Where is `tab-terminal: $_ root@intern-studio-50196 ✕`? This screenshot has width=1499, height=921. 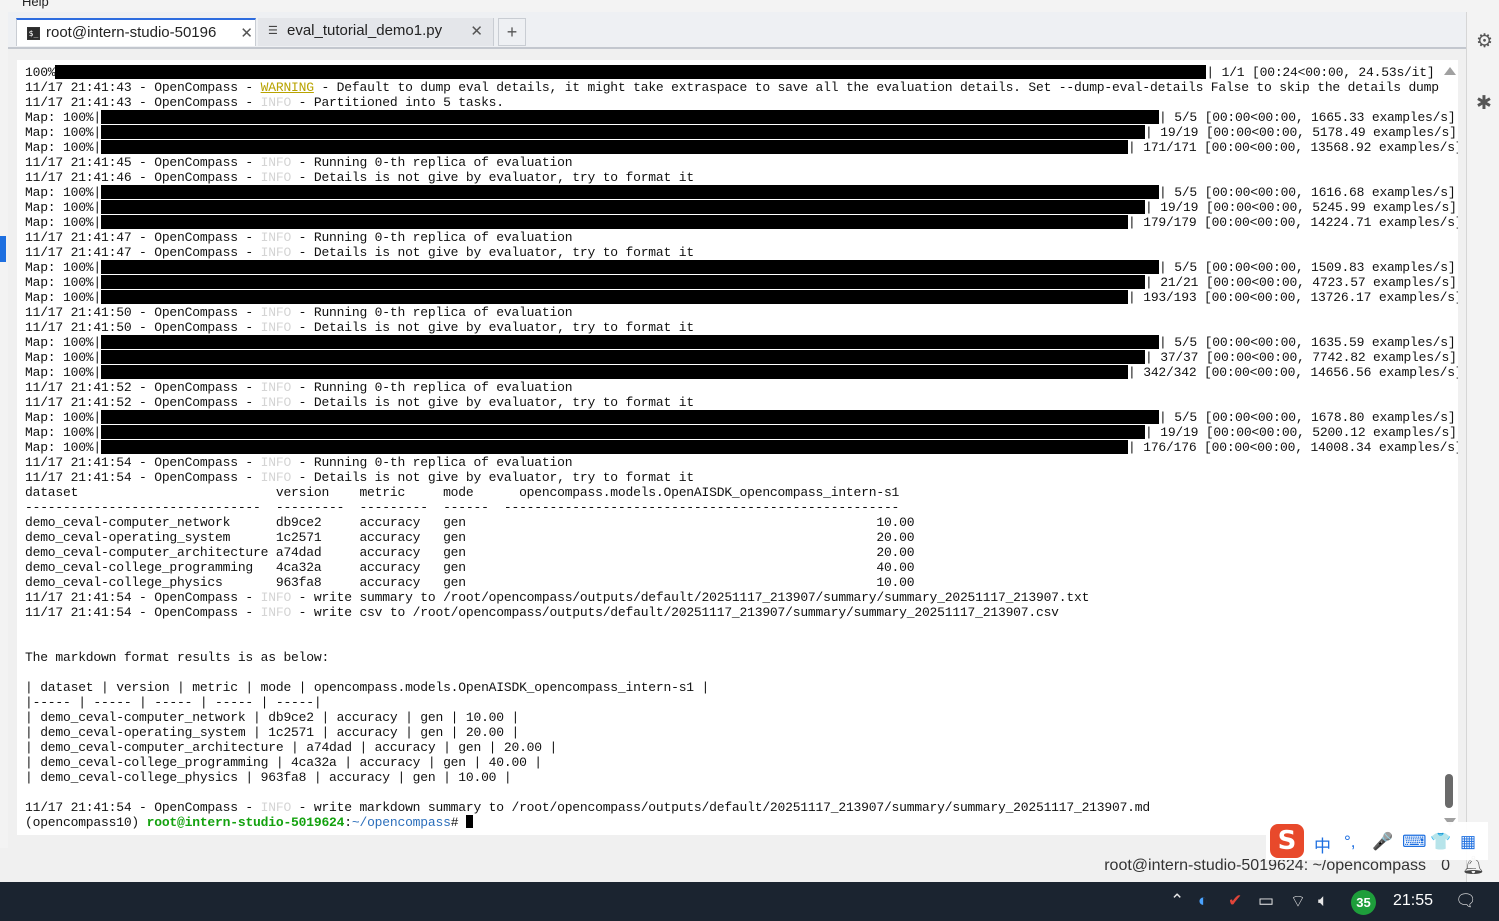 tab-terminal: $_ root@intern-studio-50196 ✕ is located at coordinates (136, 32).